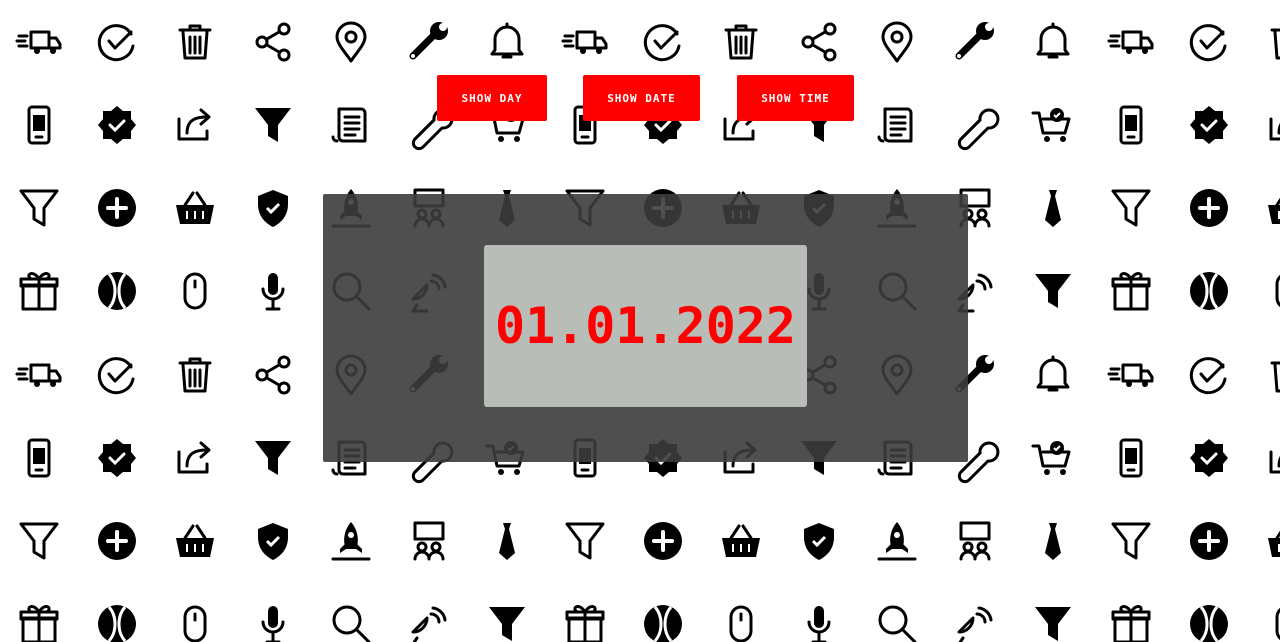 This screenshot has width=1280, height=642. I want to click on date-display-value: 01.01.2022, so click(645, 326).